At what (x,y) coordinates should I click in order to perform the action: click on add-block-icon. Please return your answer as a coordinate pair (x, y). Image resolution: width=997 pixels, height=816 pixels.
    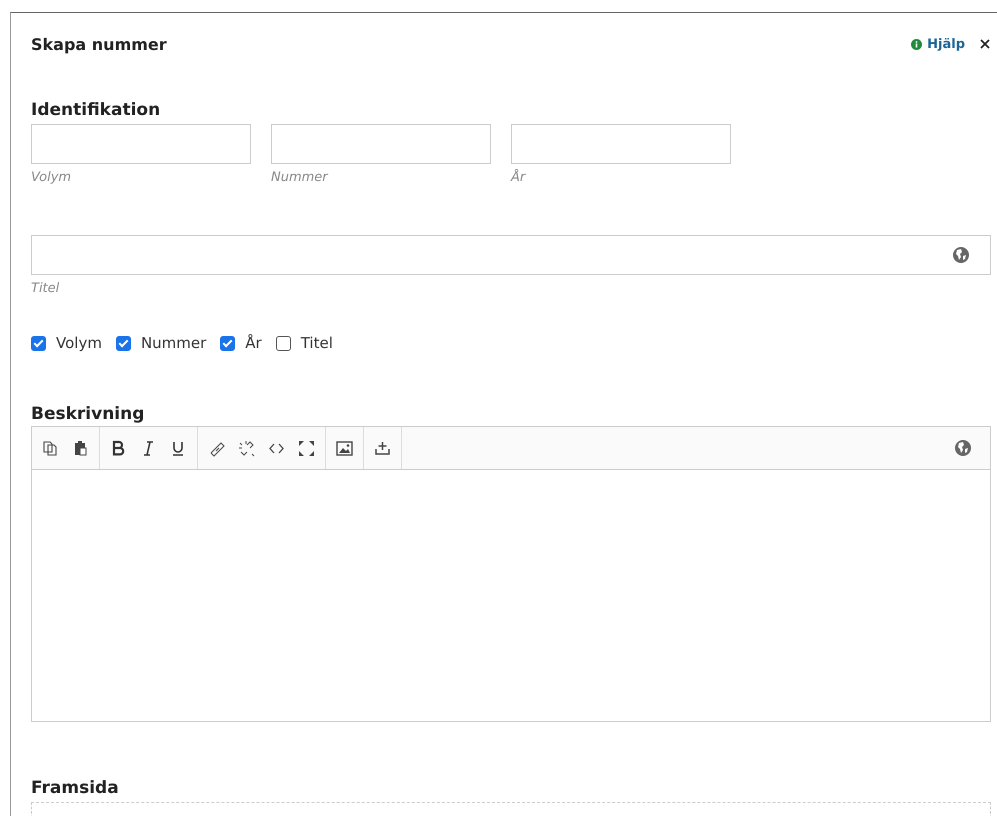
    Looking at the image, I should click on (382, 448).